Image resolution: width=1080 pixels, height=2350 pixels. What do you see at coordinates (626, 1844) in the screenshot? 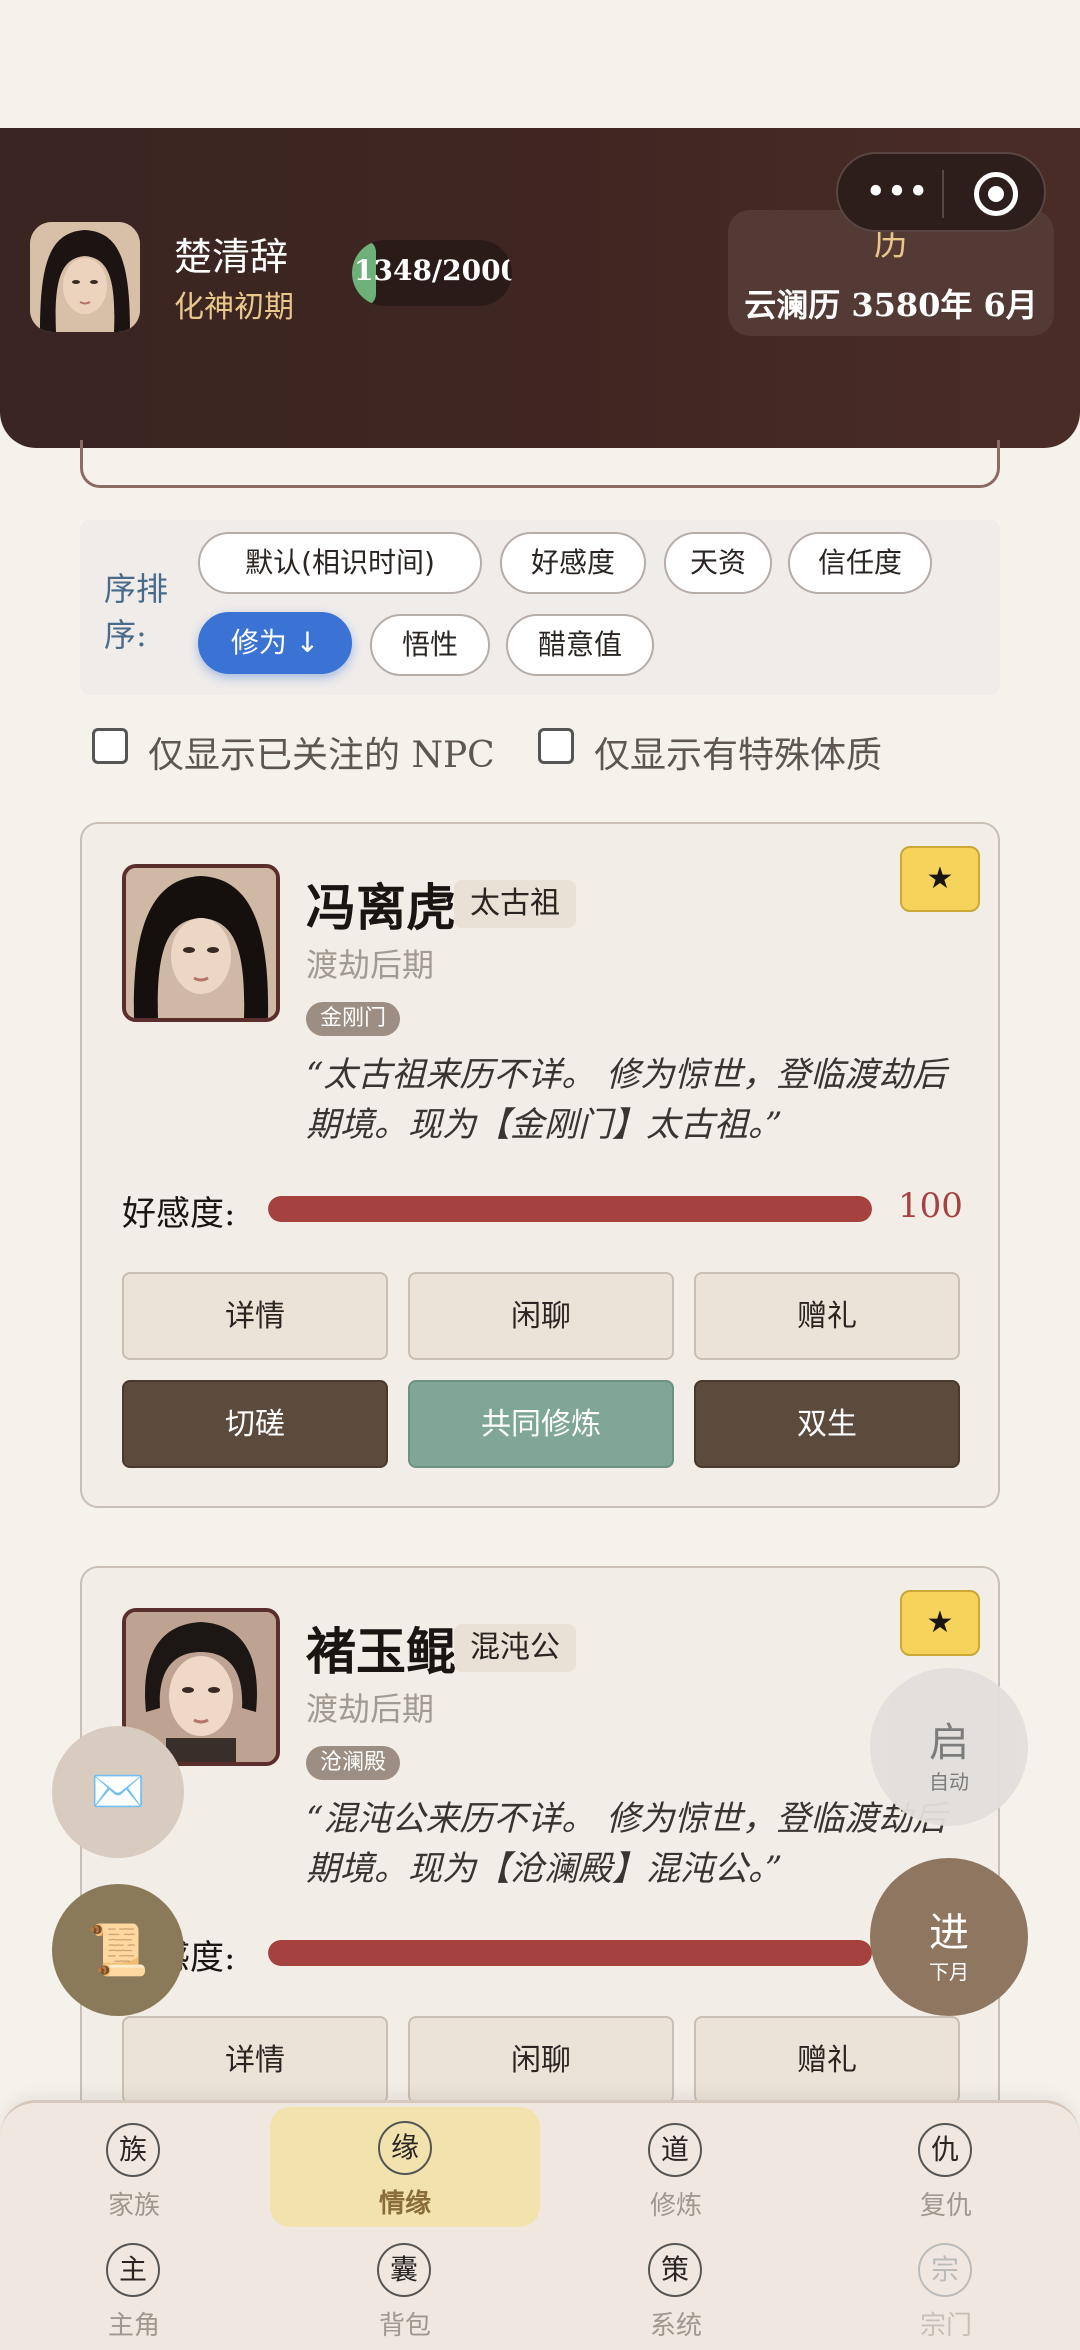
I see `npc-description: “混沌公来历不详。 修为惊世，登临渡劫后期境。现为【沧澜殿】混沌公。”` at bounding box center [626, 1844].